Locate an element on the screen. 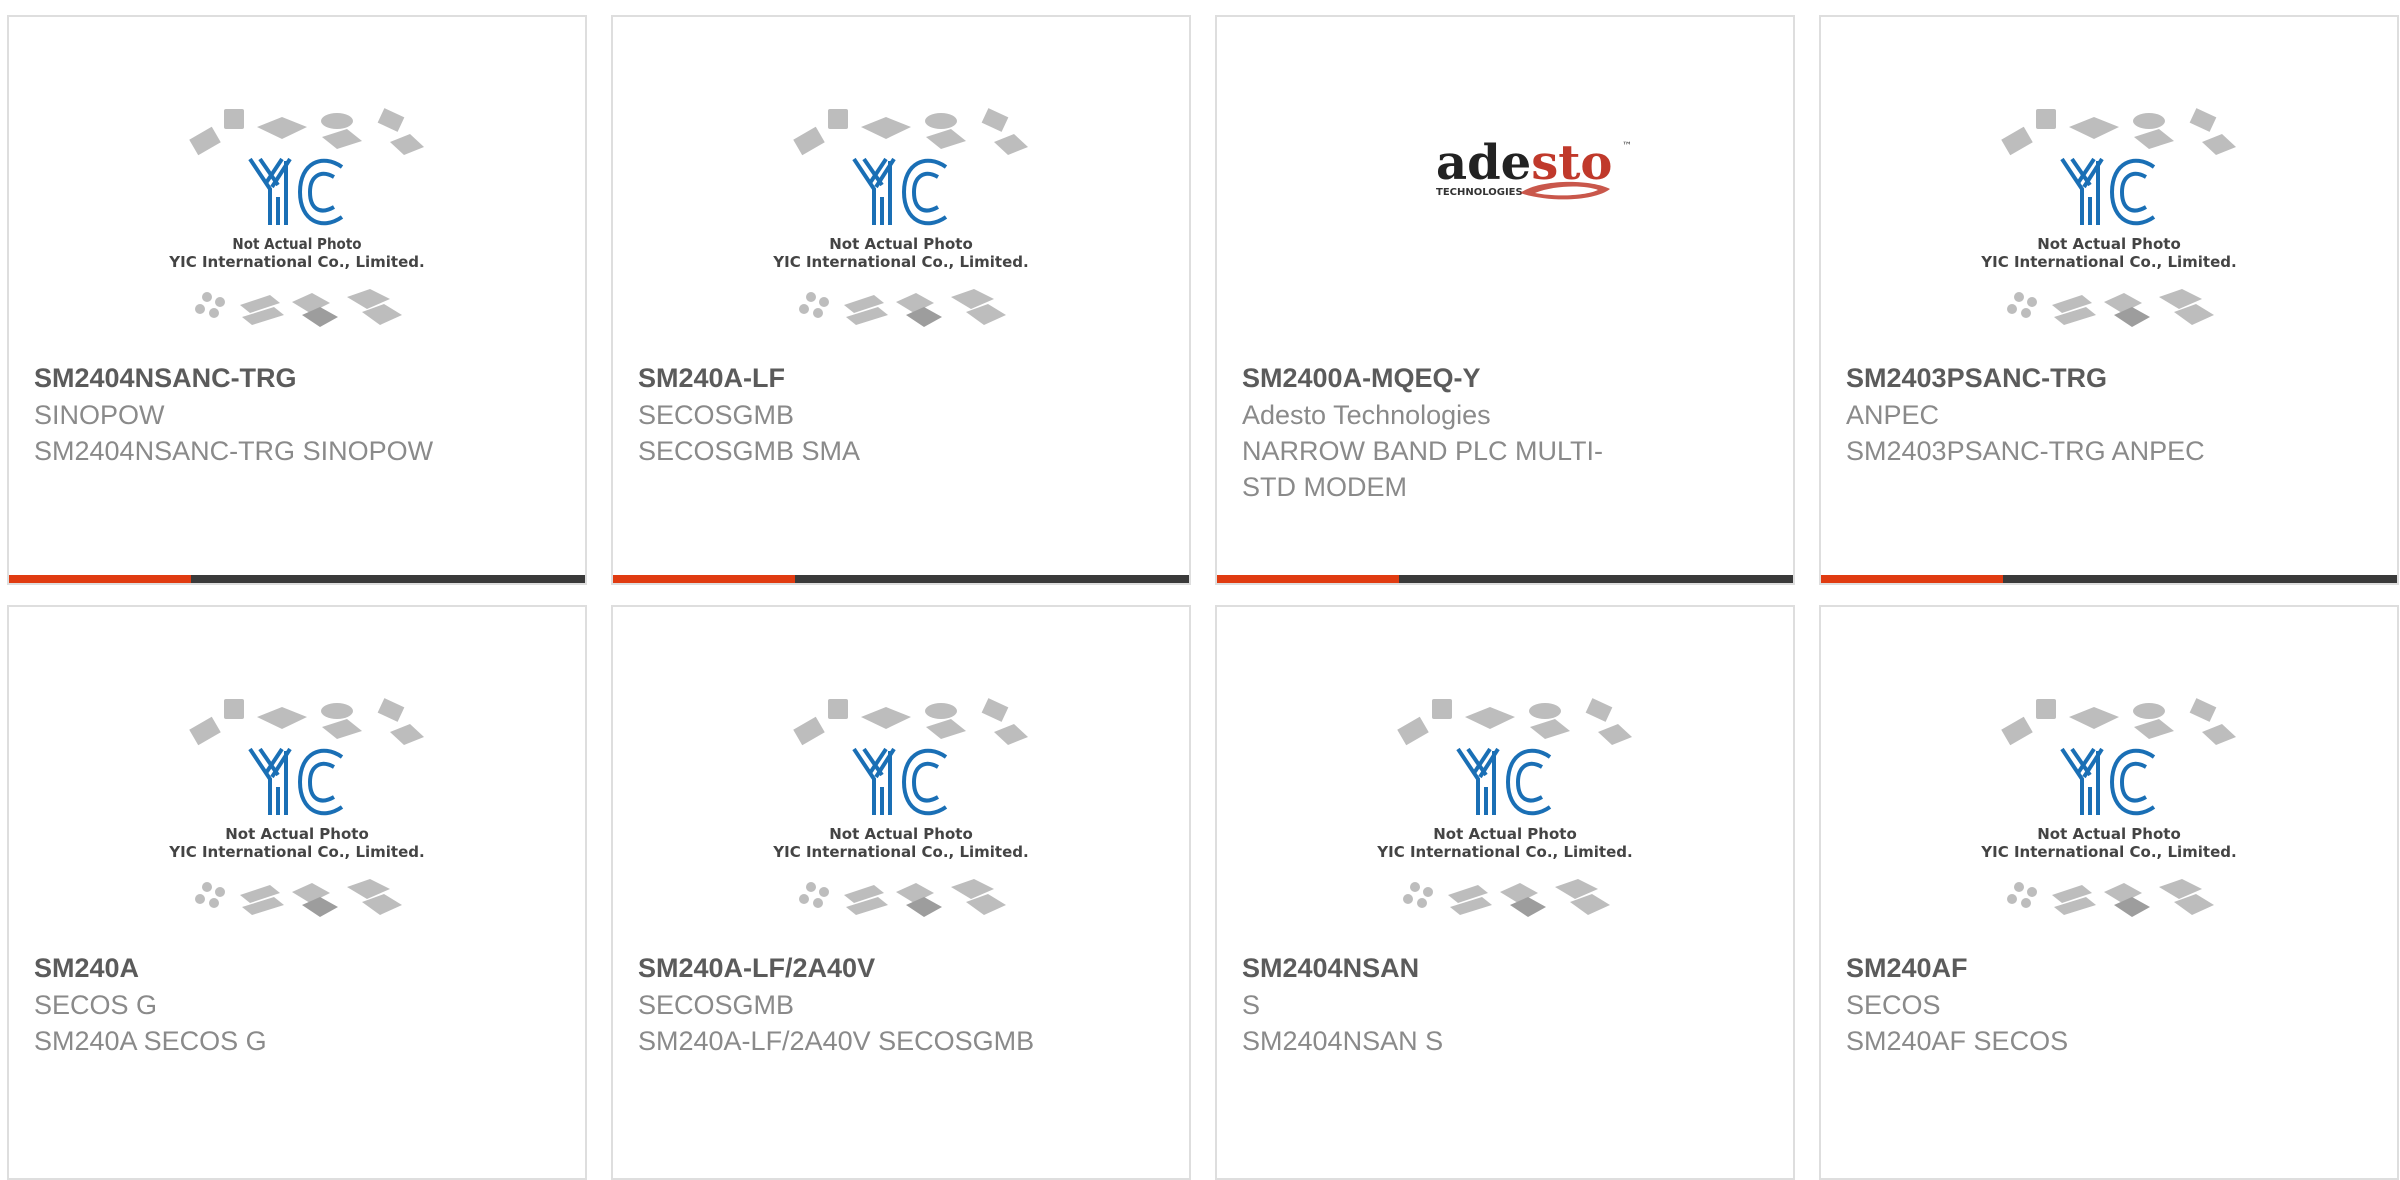 Image resolution: width=2400 pixels, height=1180 pixels. adesto-logo-a: ade is located at coordinates (1483, 163).